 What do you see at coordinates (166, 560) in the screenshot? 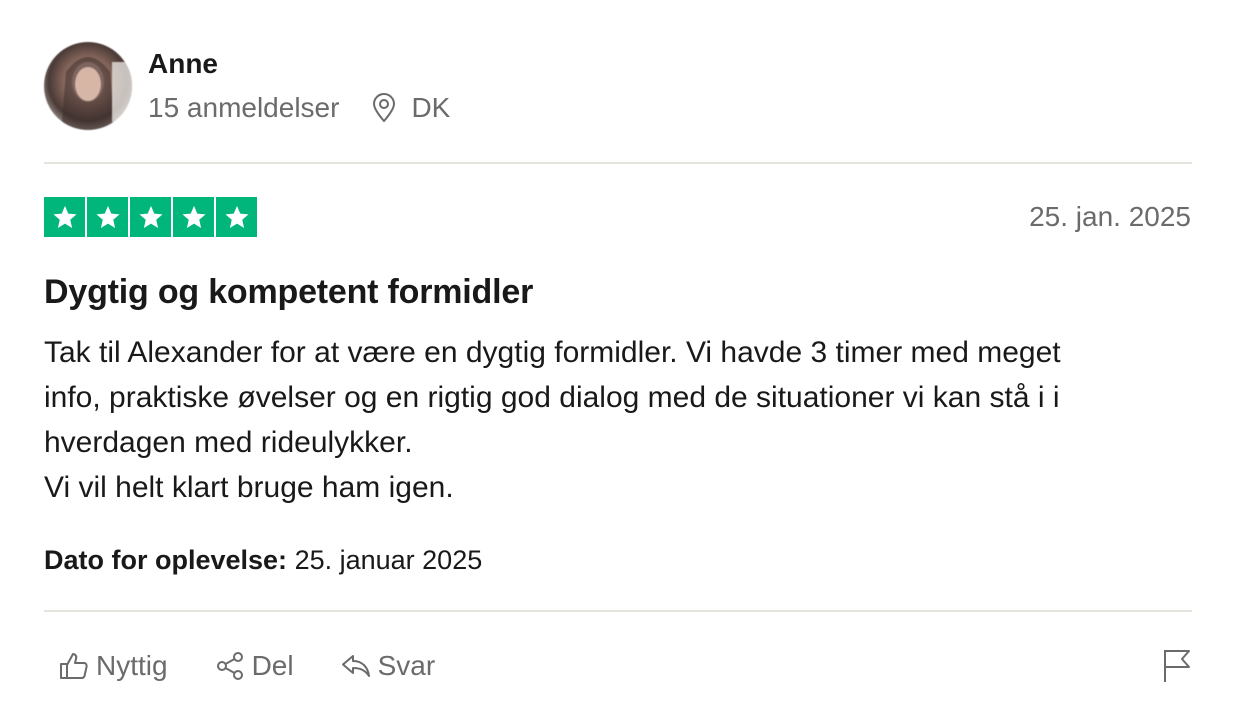
I see `experience-date-label: Dato for oplevelse:` at bounding box center [166, 560].